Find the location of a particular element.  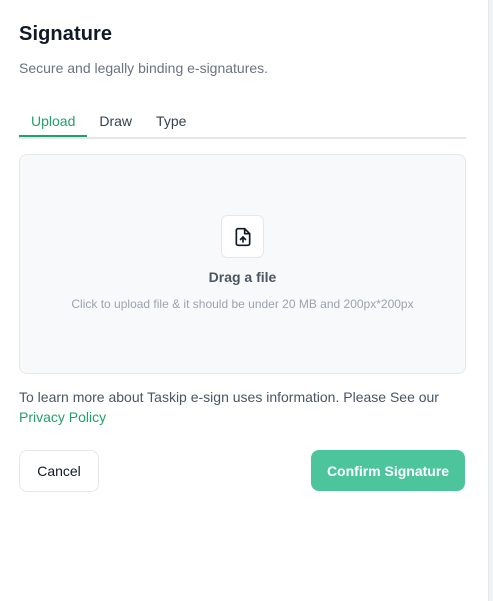

modal-title: Signature is located at coordinates (66, 34).